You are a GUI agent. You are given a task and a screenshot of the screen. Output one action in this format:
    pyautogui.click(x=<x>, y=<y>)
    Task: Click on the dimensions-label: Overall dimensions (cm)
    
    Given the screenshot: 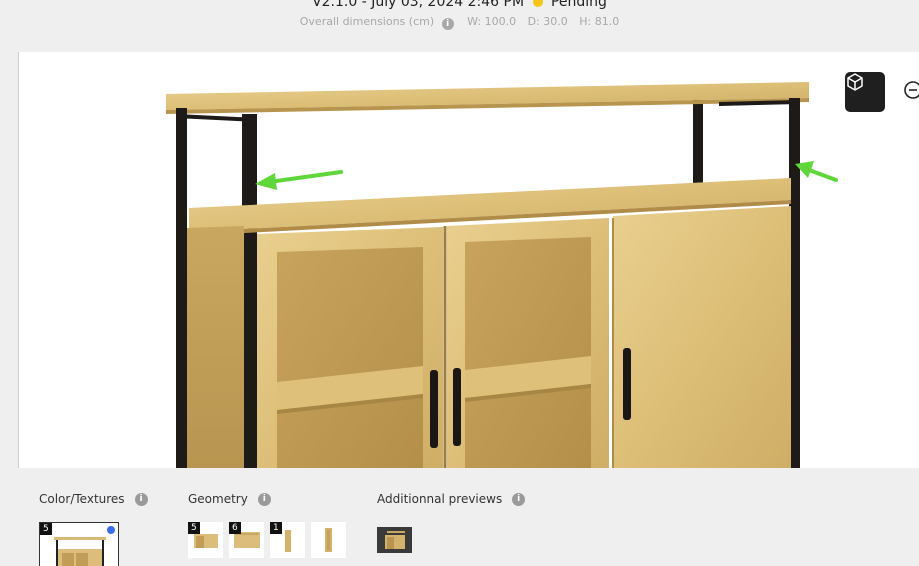 What is the action you would take?
    pyautogui.click(x=367, y=21)
    